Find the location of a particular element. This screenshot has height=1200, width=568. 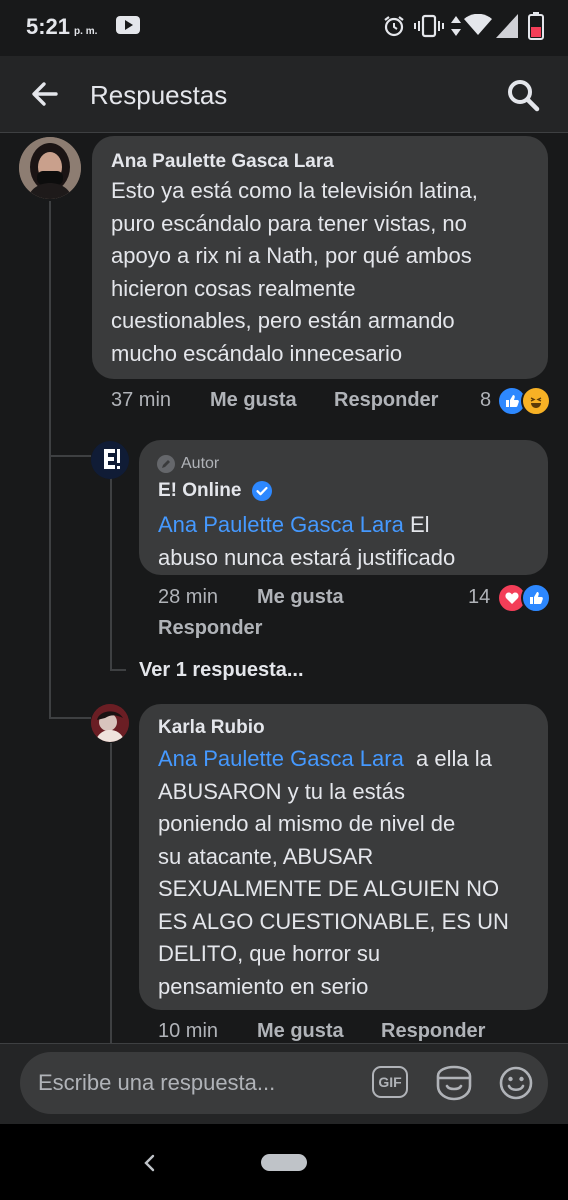

gif-button: GIF is located at coordinates (390, 1082).